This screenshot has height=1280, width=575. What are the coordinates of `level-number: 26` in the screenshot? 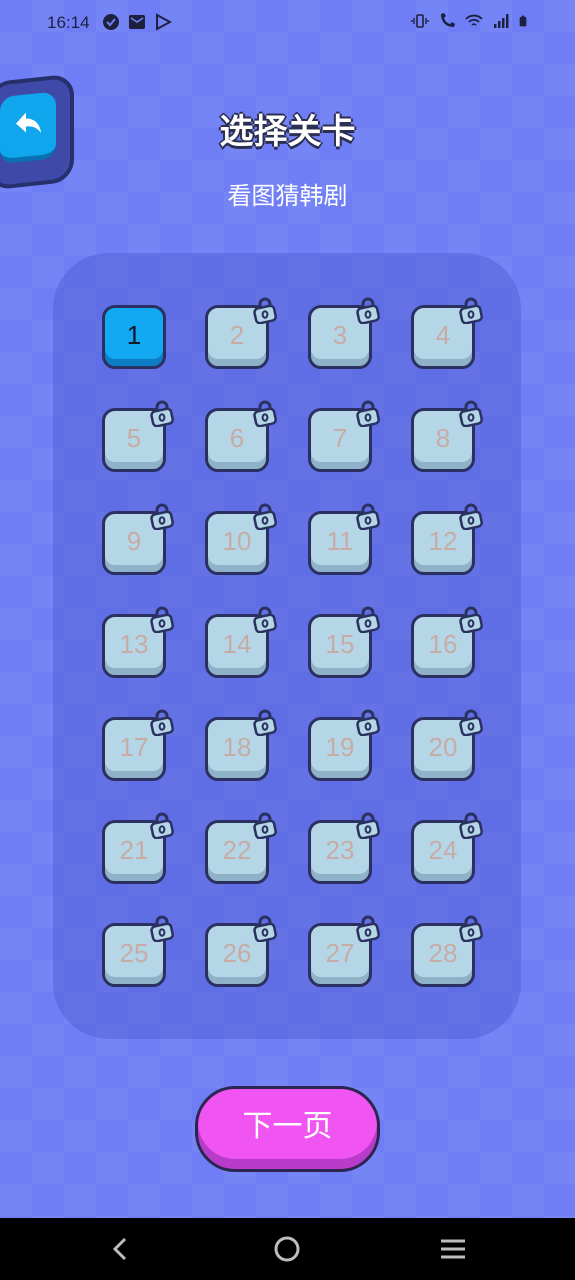 It's located at (237, 952).